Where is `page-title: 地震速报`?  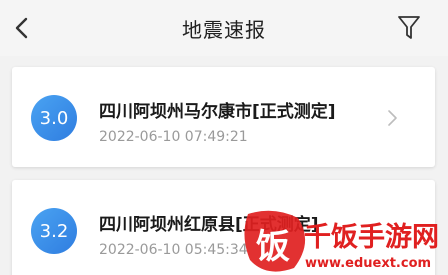
page-title: 地震速报 is located at coordinates (224, 30).